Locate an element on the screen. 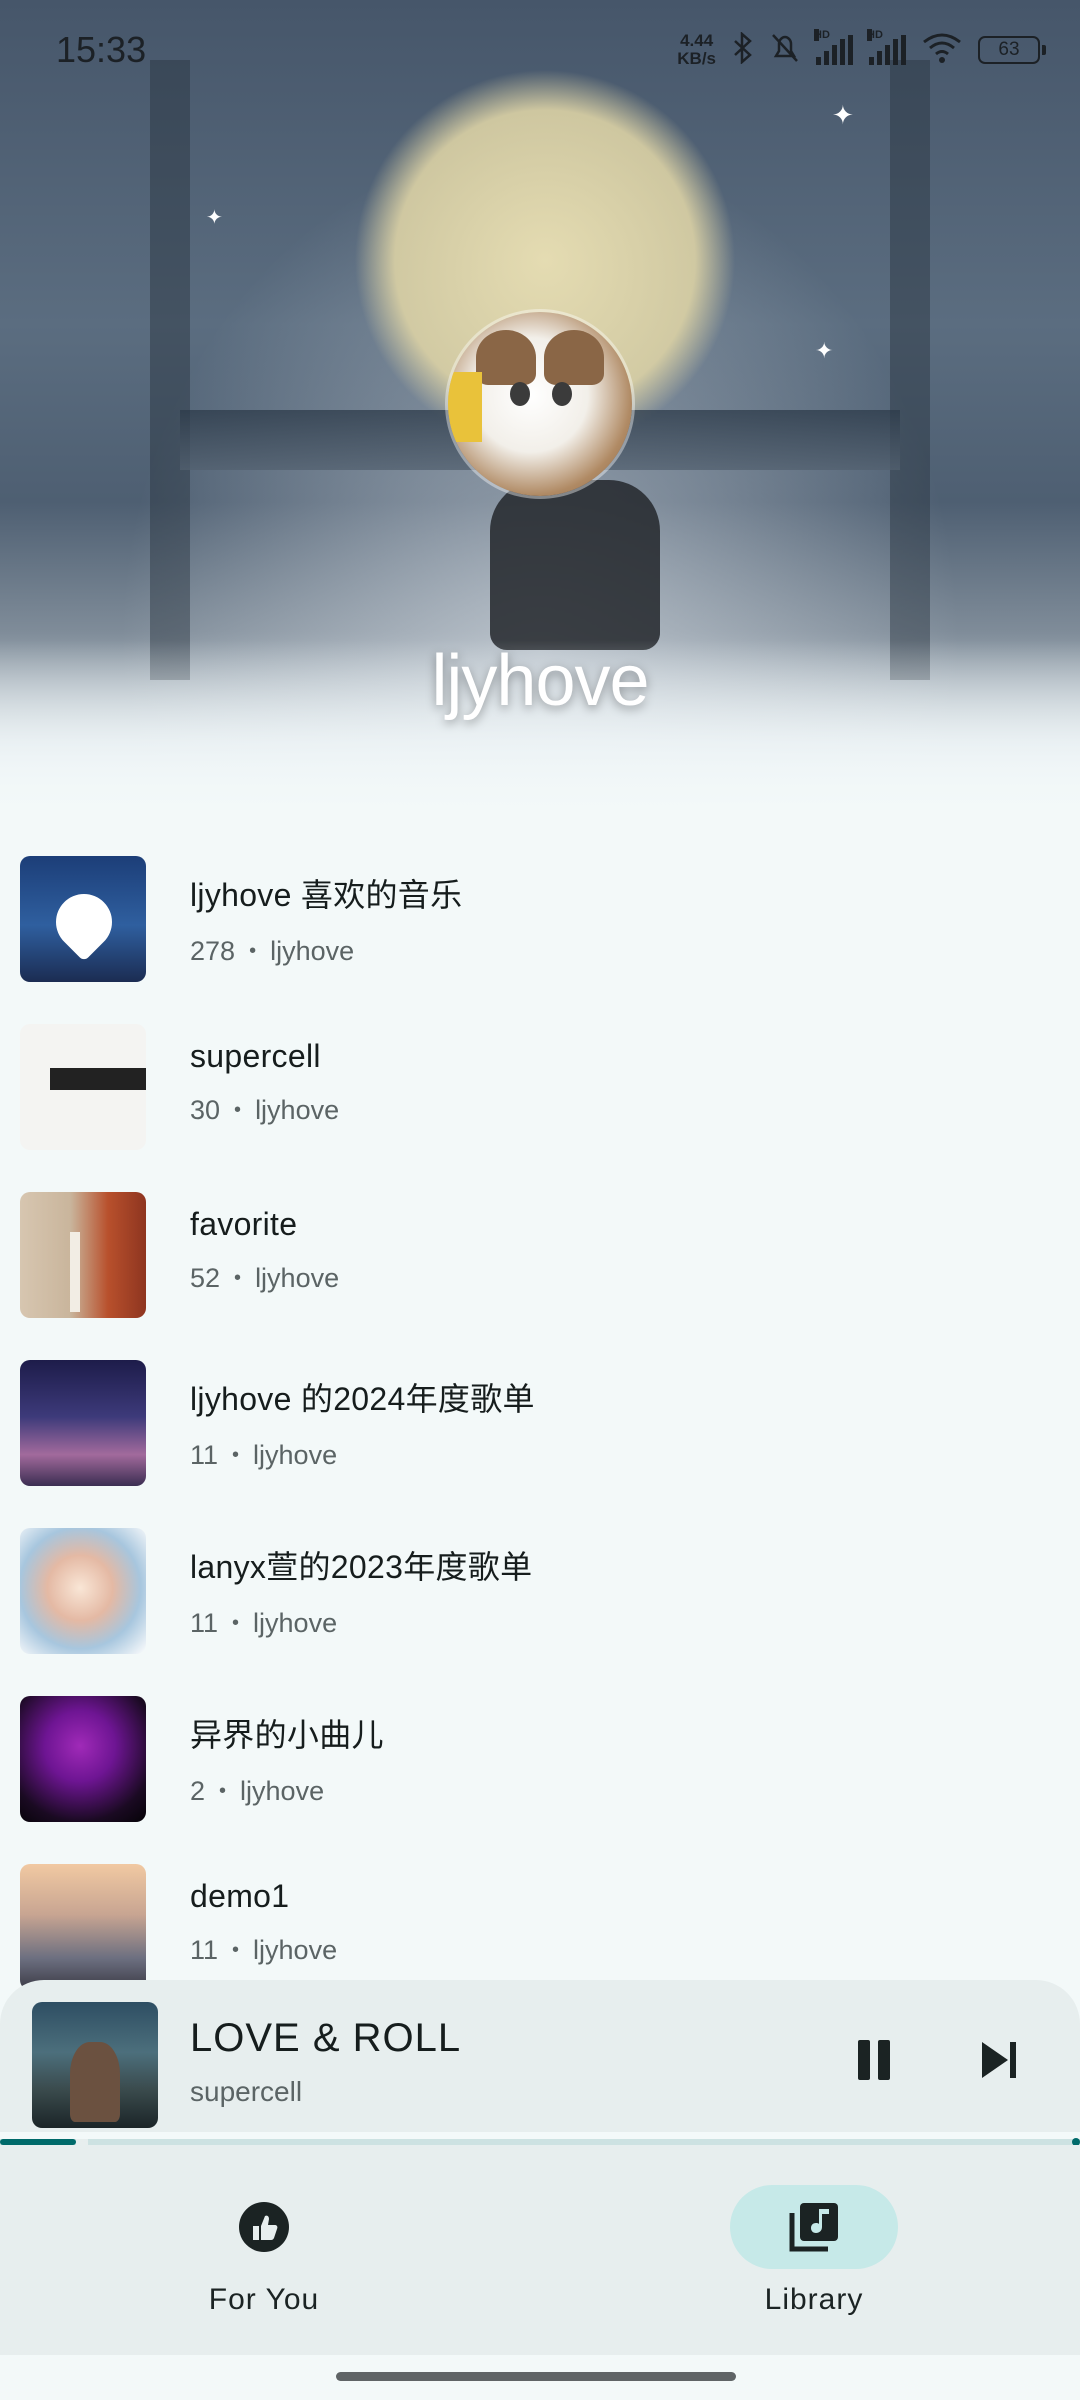  nav-label: For You is located at coordinates (264, 2299).